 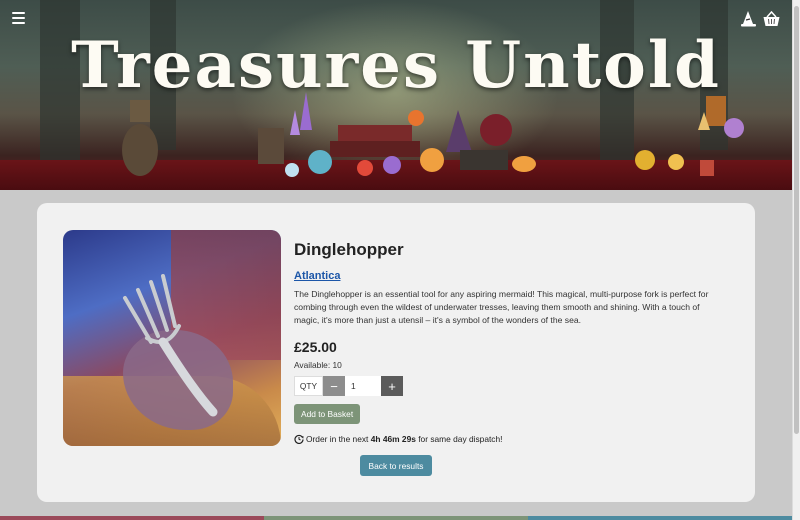 What do you see at coordinates (334, 386) in the screenshot?
I see `qty-decrease-button: −` at bounding box center [334, 386].